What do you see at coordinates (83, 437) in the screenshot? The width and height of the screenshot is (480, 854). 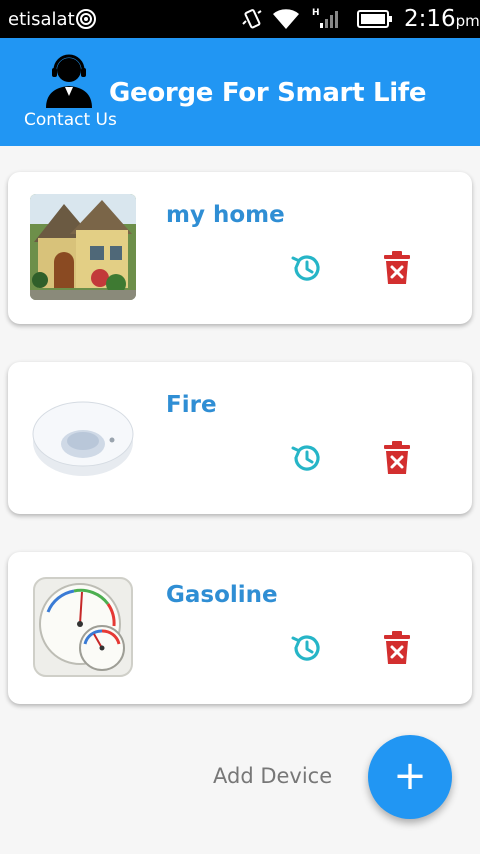 I see `device-image-motion-sensor` at bounding box center [83, 437].